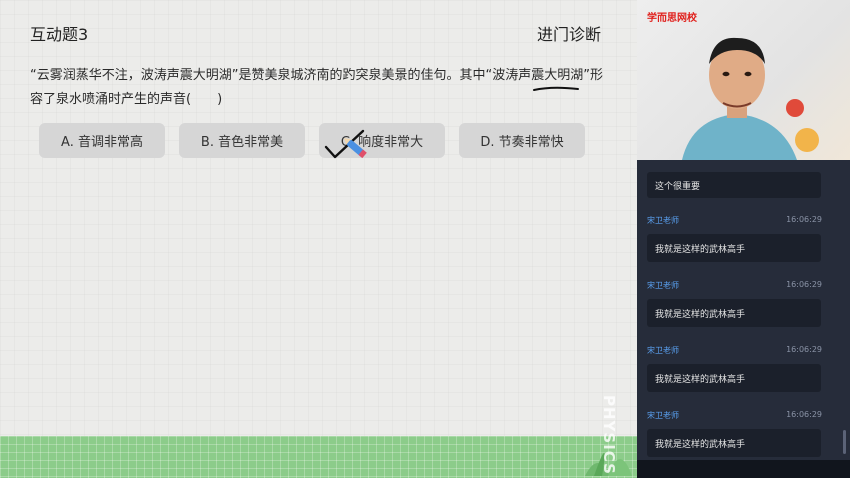 The width and height of the screenshot is (850, 478). I want to click on physics-watermark: PHYSICS, so click(609, 435).